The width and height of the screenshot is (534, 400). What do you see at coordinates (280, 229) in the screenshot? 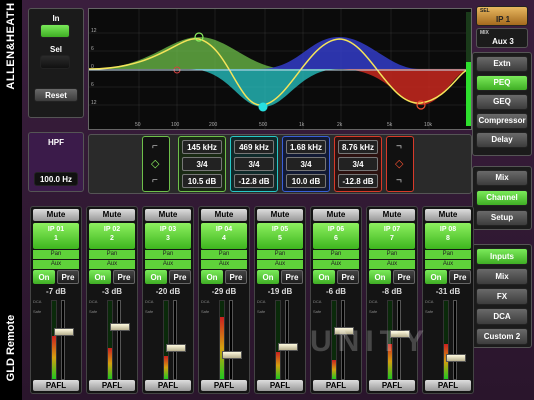
I see `channel-name: IP 05` at bounding box center [280, 229].